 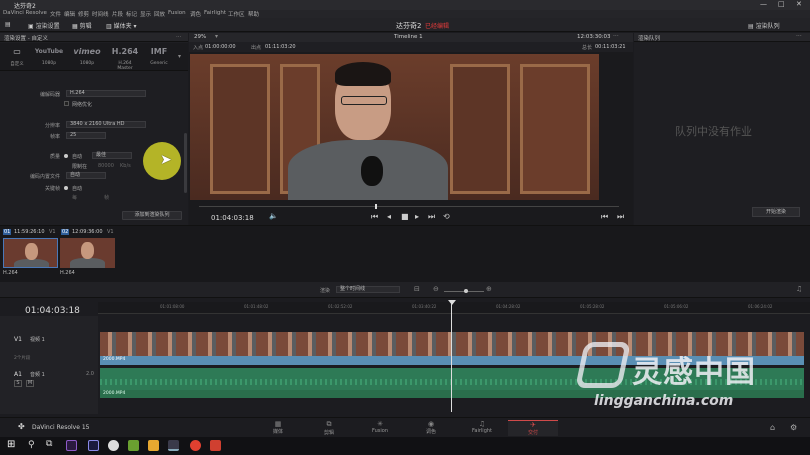 I want to click on minimize-icon: —, so click(x=763, y=4).